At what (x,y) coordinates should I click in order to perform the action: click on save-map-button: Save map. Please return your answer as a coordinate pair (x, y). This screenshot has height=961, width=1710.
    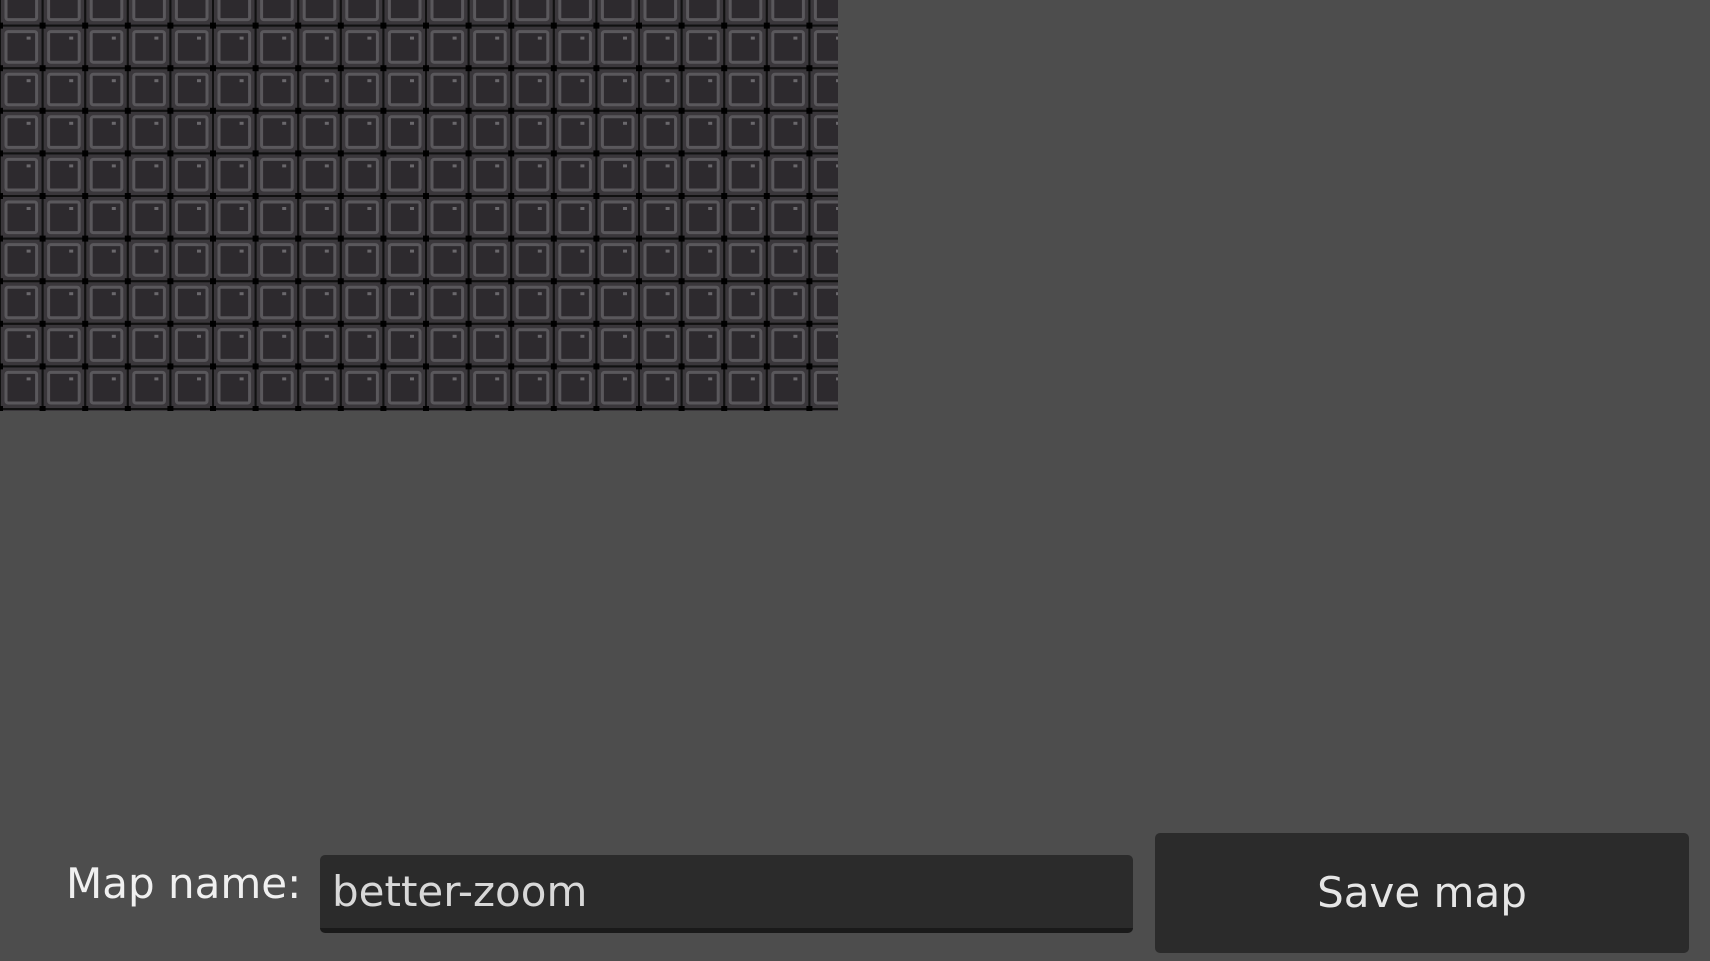
    Looking at the image, I should click on (1422, 893).